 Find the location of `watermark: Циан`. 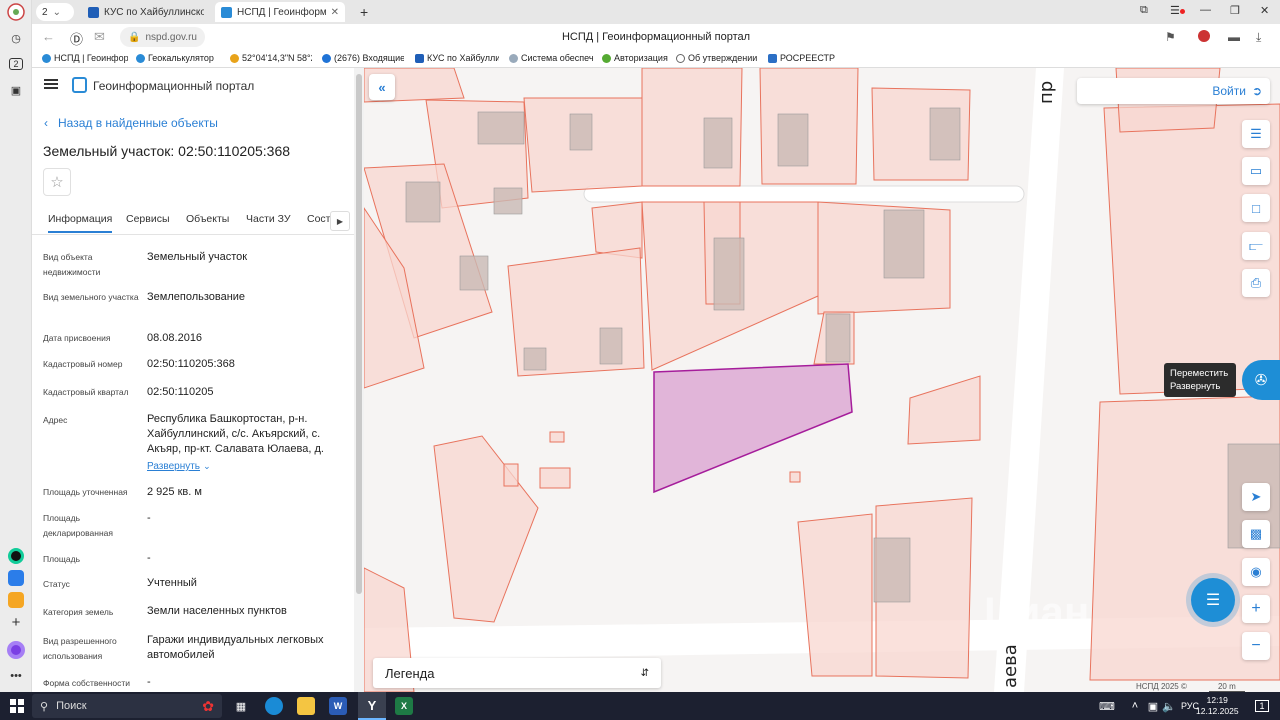

watermark: Циан is located at coordinates (1037, 611).